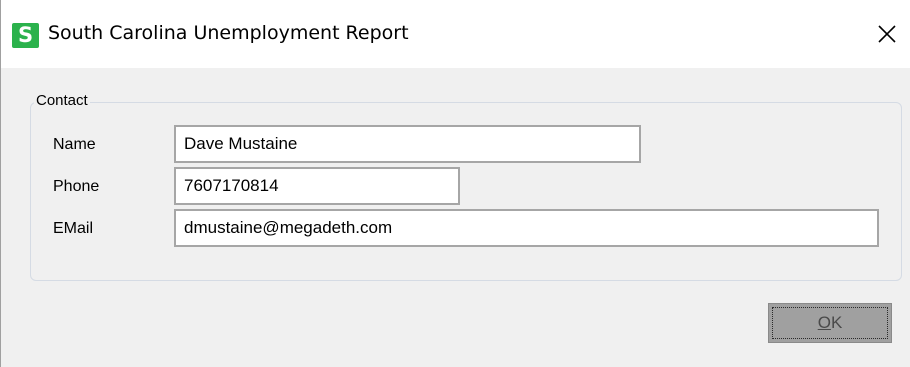 This screenshot has width=910, height=367. I want to click on close-button, so click(887, 34).